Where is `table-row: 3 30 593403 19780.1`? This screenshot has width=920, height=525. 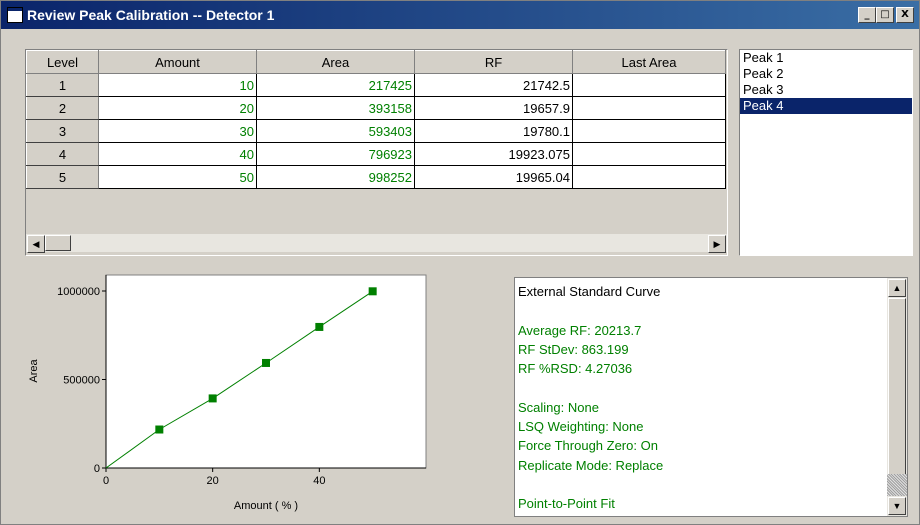 table-row: 3 30 593403 19780.1 is located at coordinates (376, 131).